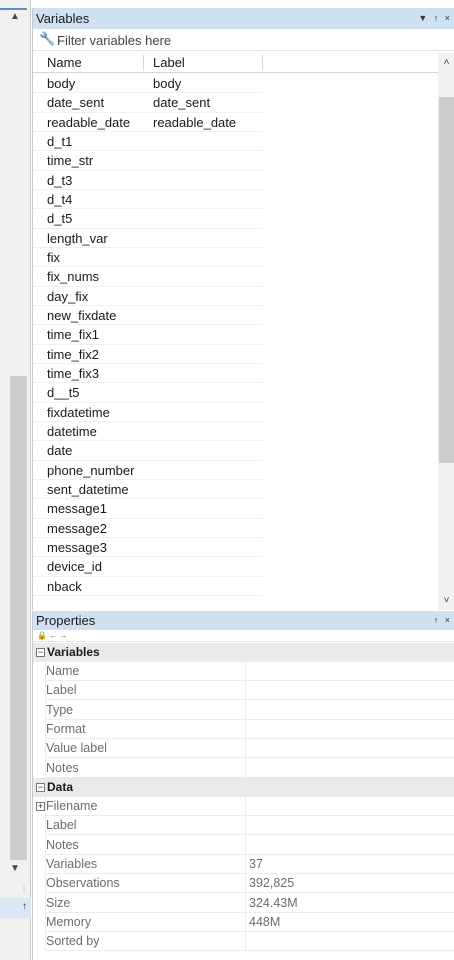  I want to click on variable-name: message1, so click(77, 509).